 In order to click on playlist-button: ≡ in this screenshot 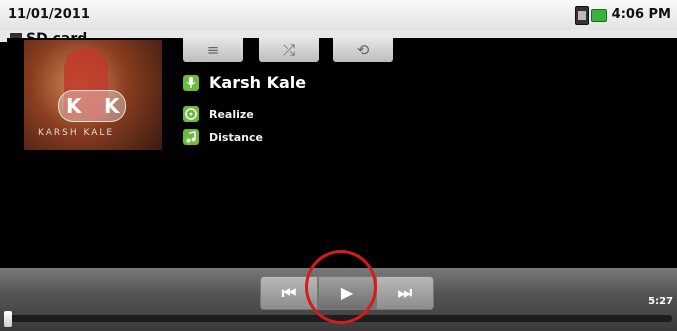, I will do `click(213, 50)`.